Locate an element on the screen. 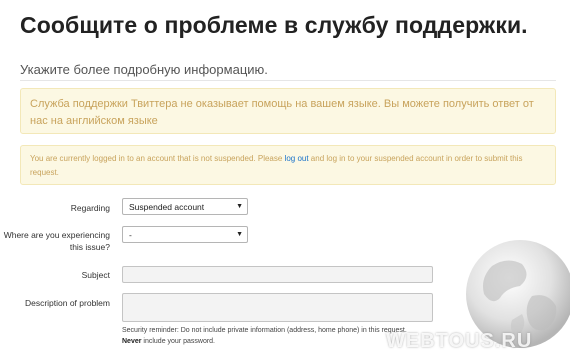 This screenshot has height=358, width=570. regarding-select: Suspended account ▼ is located at coordinates (185, 206).